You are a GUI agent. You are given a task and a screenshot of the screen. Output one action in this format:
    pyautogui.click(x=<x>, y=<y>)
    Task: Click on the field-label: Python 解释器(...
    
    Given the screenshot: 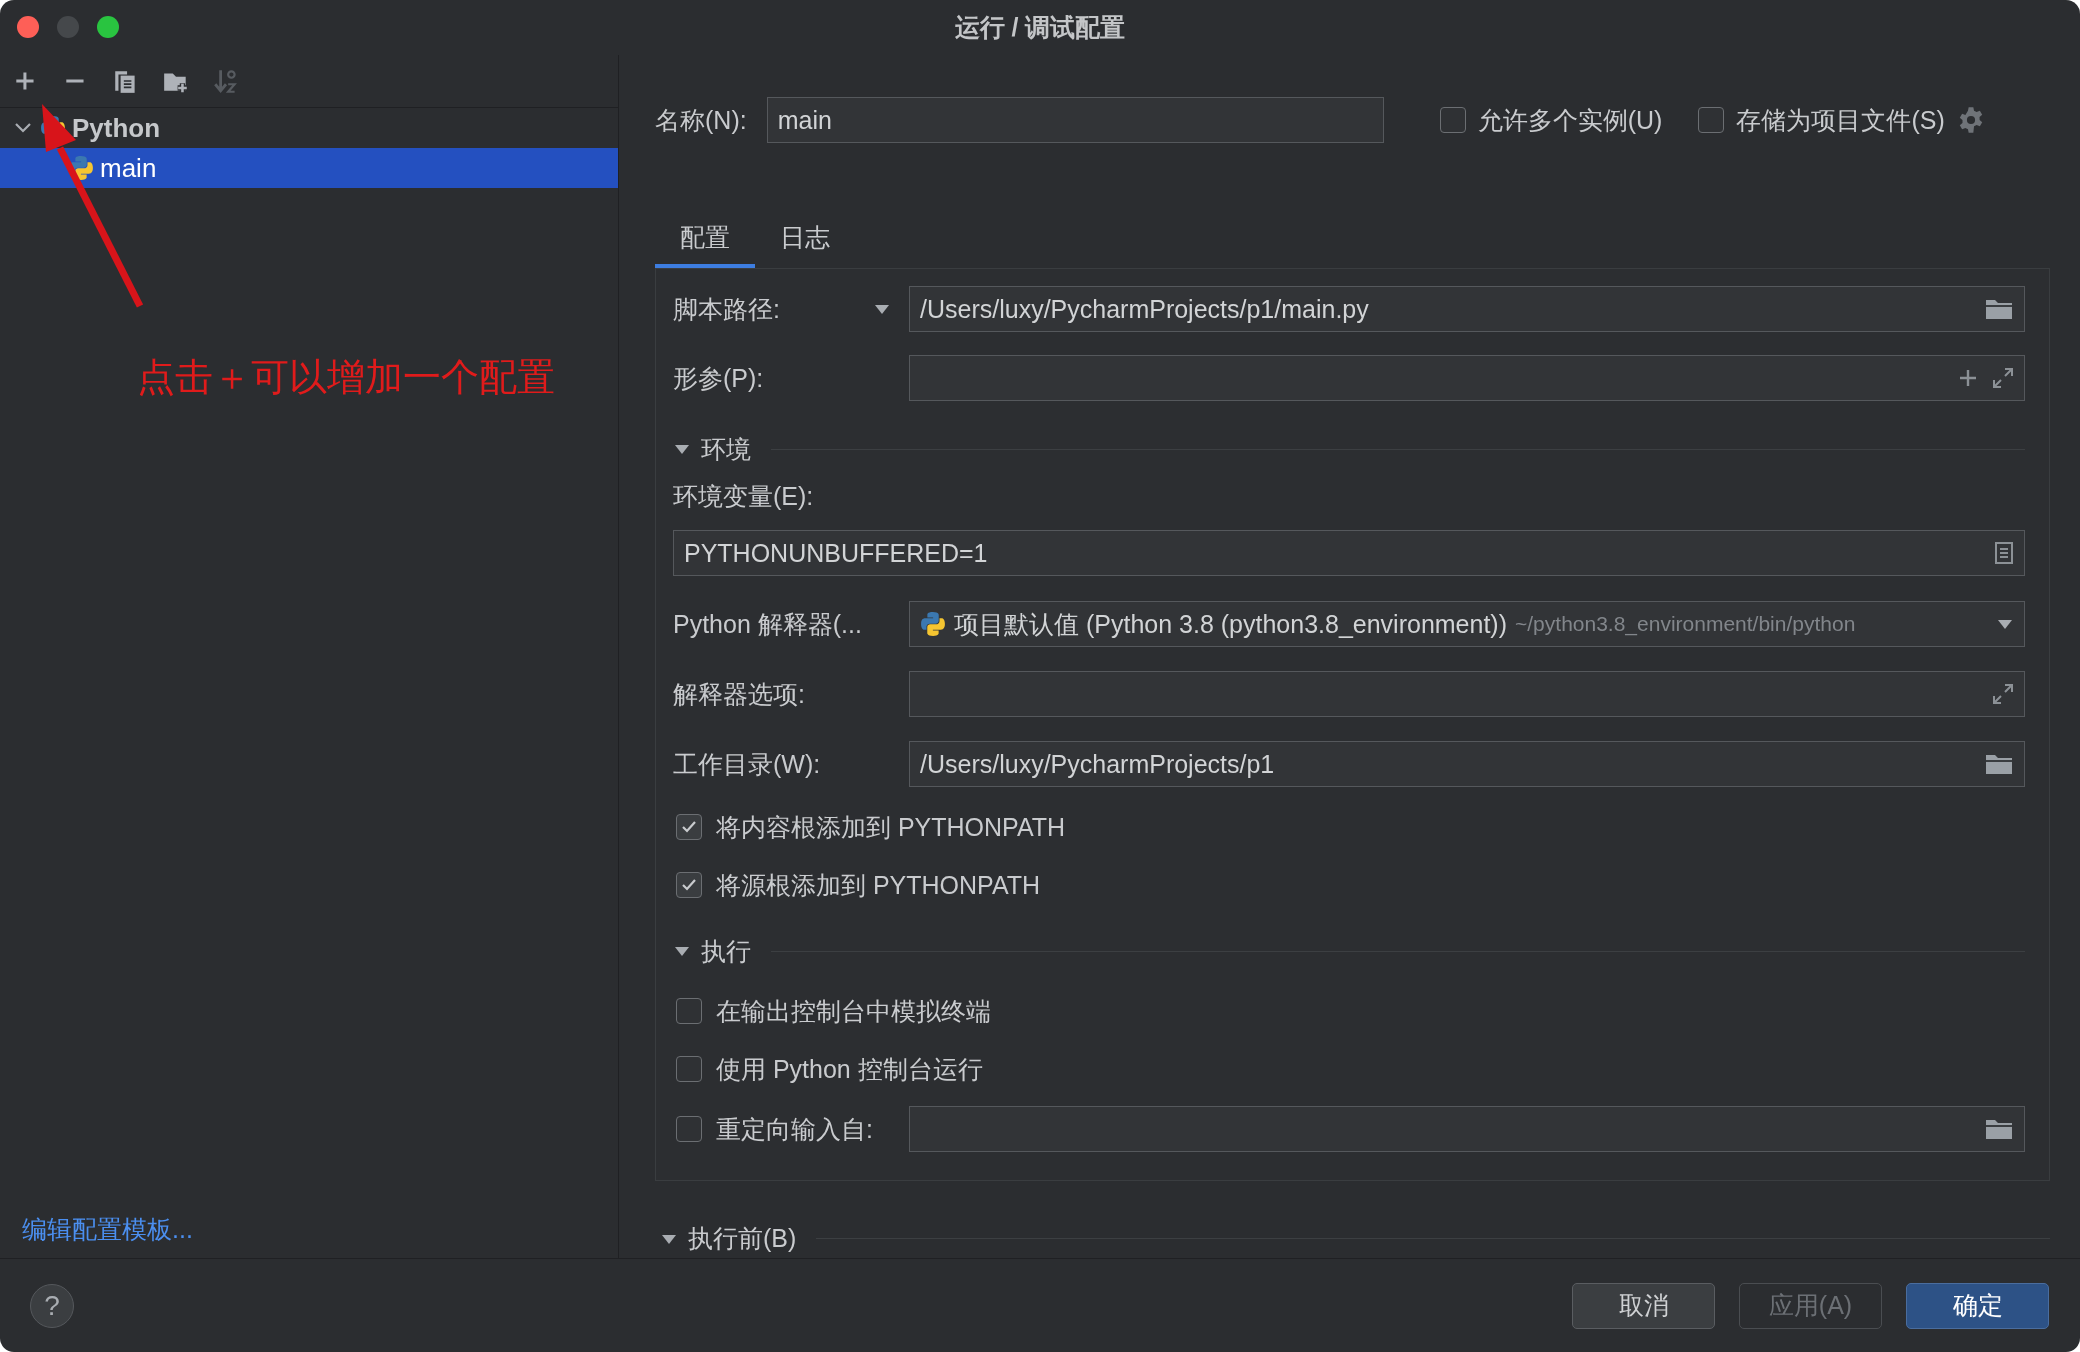 What is the action you would take?
    pyautogui.click(x=767, y=624)
    